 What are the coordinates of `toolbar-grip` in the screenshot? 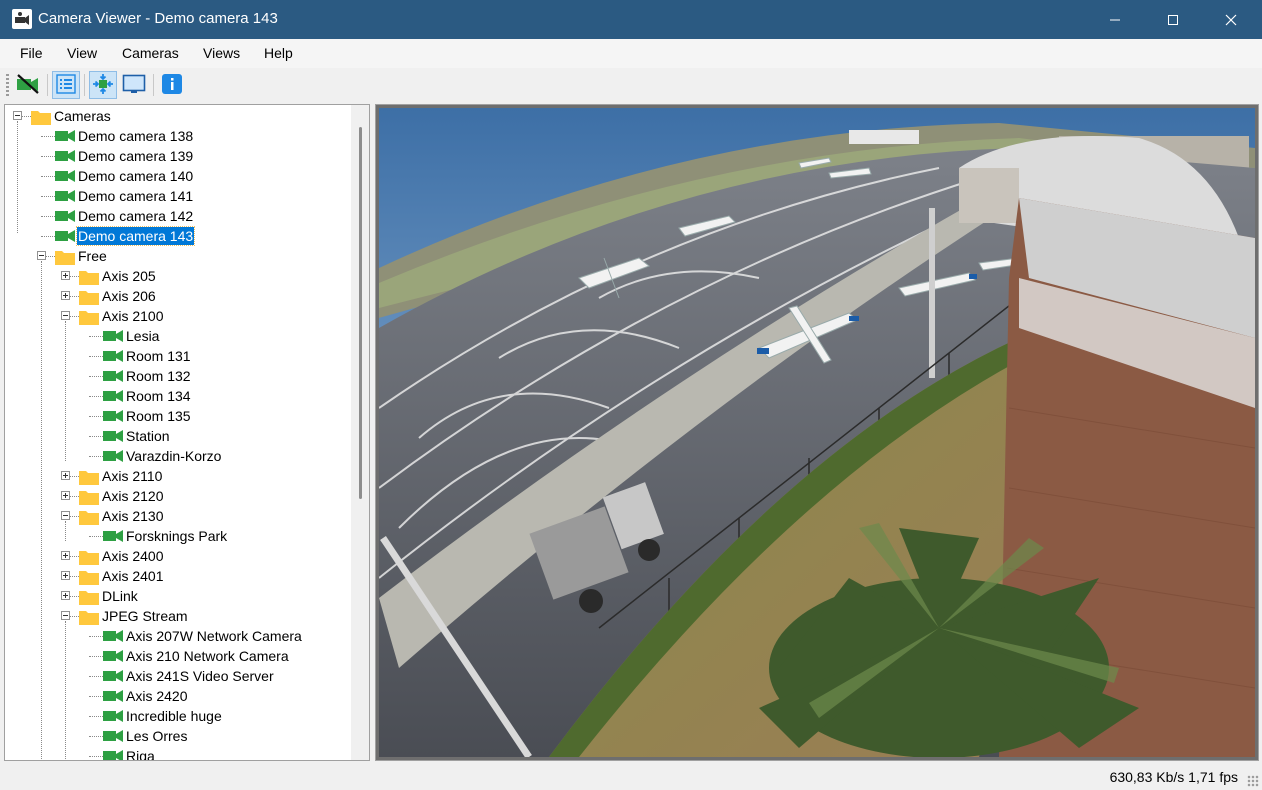 It's located at (7, 85).